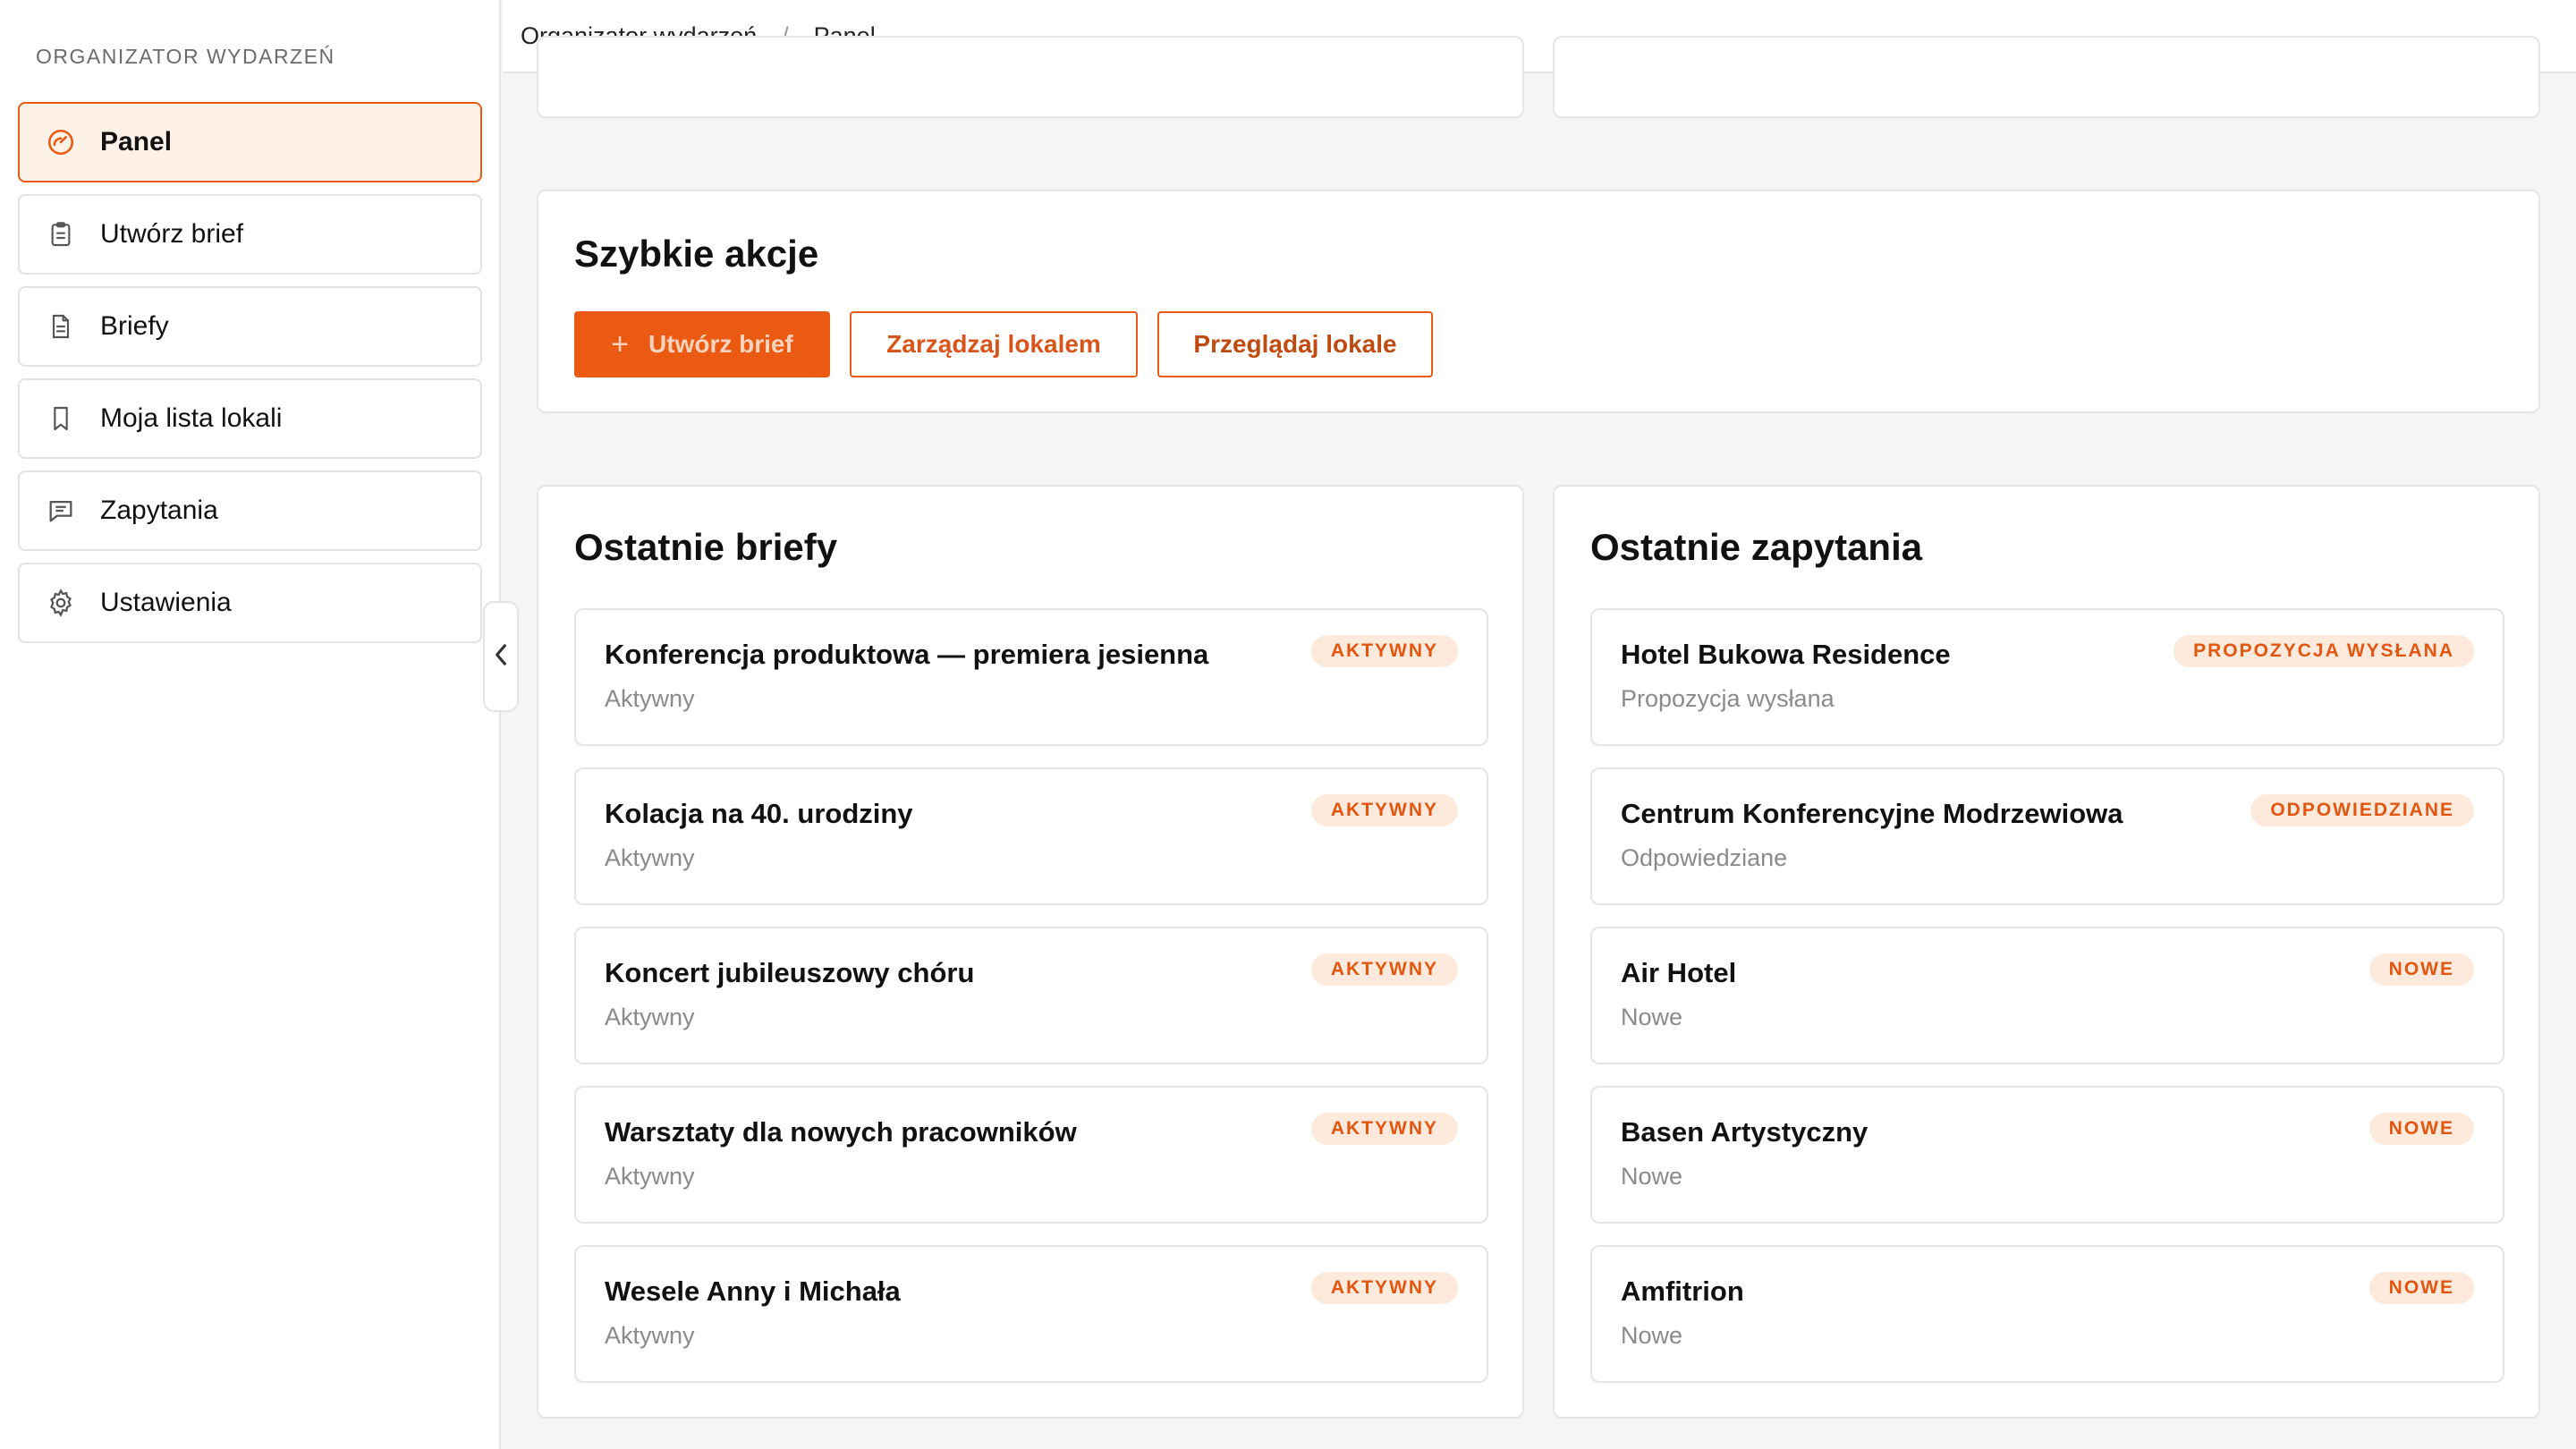  I want to click on inquiry-title: Amfitrion, so click(1682, 1291).